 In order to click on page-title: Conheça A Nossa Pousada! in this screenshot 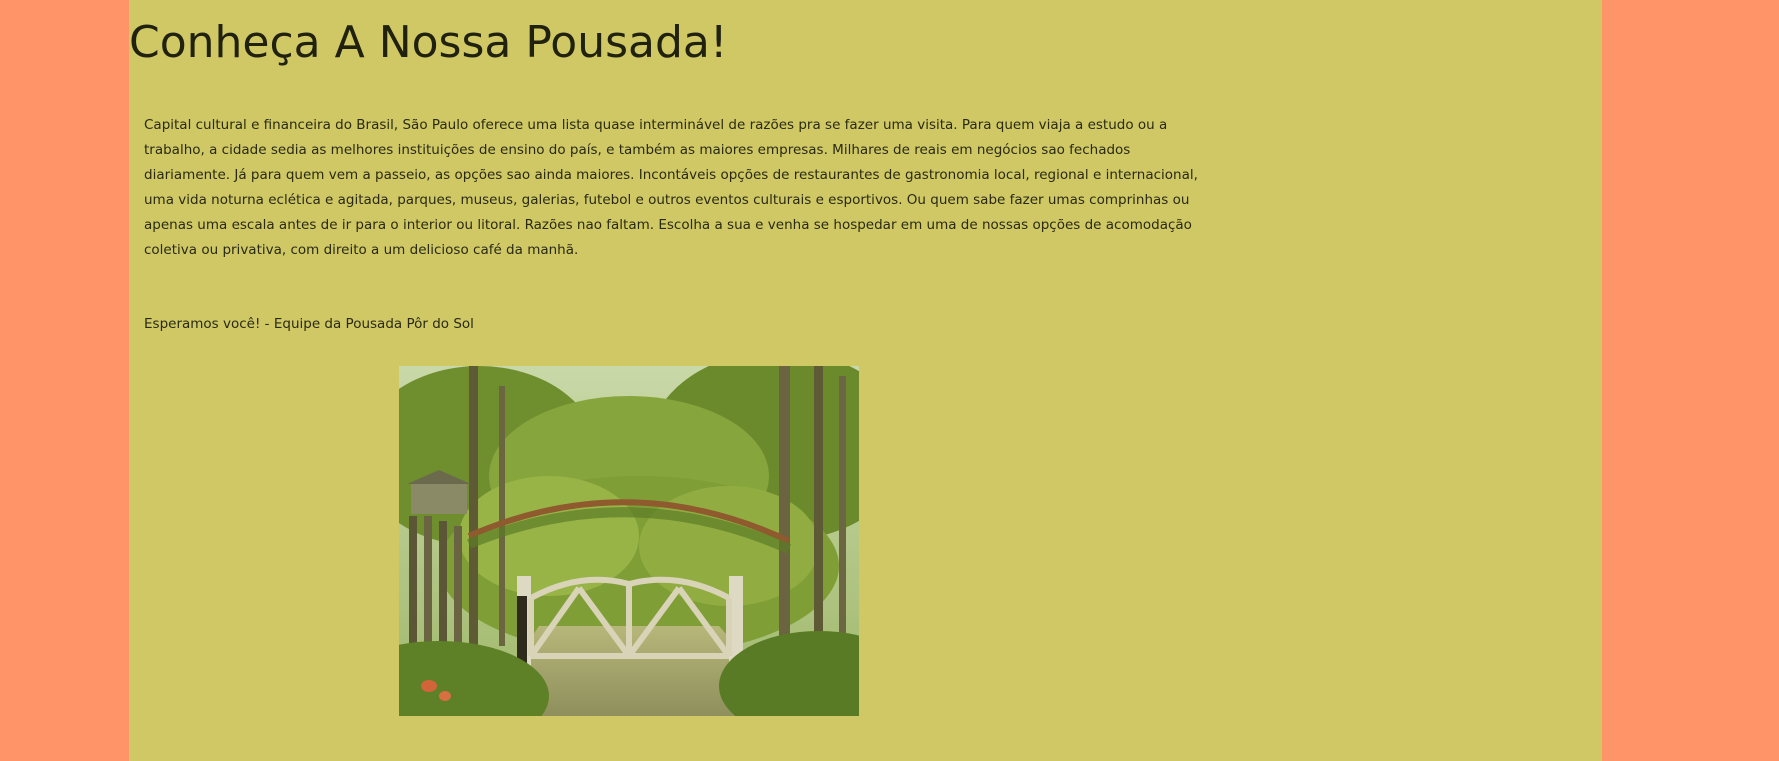, I will do `click(428, 42)`.